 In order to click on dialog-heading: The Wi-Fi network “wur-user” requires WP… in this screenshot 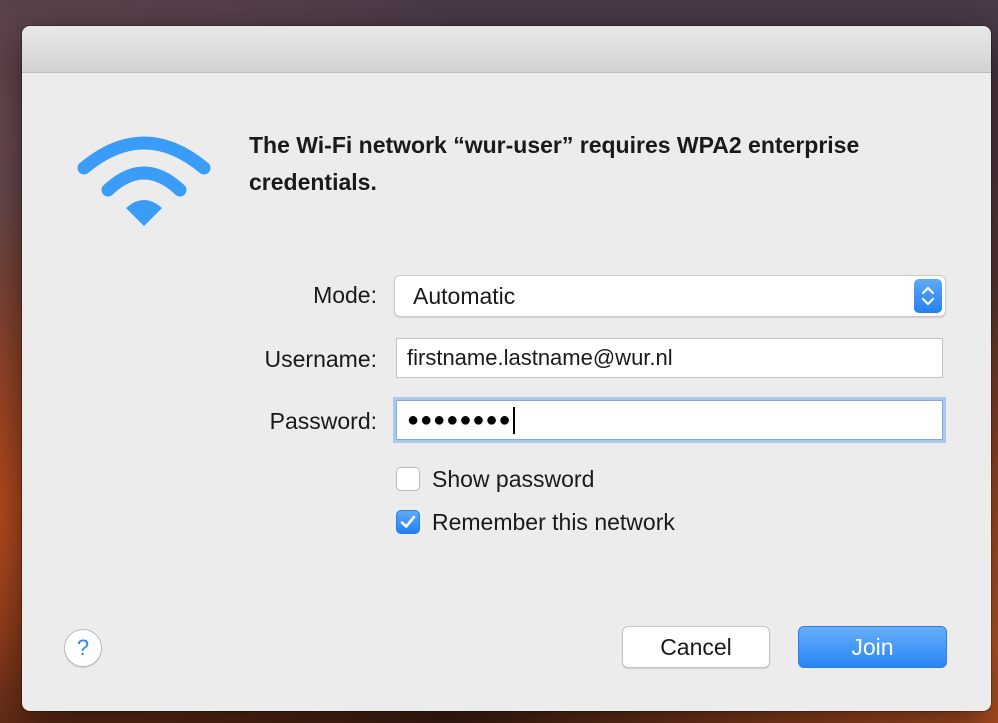, I will do `click(554, 163)`.